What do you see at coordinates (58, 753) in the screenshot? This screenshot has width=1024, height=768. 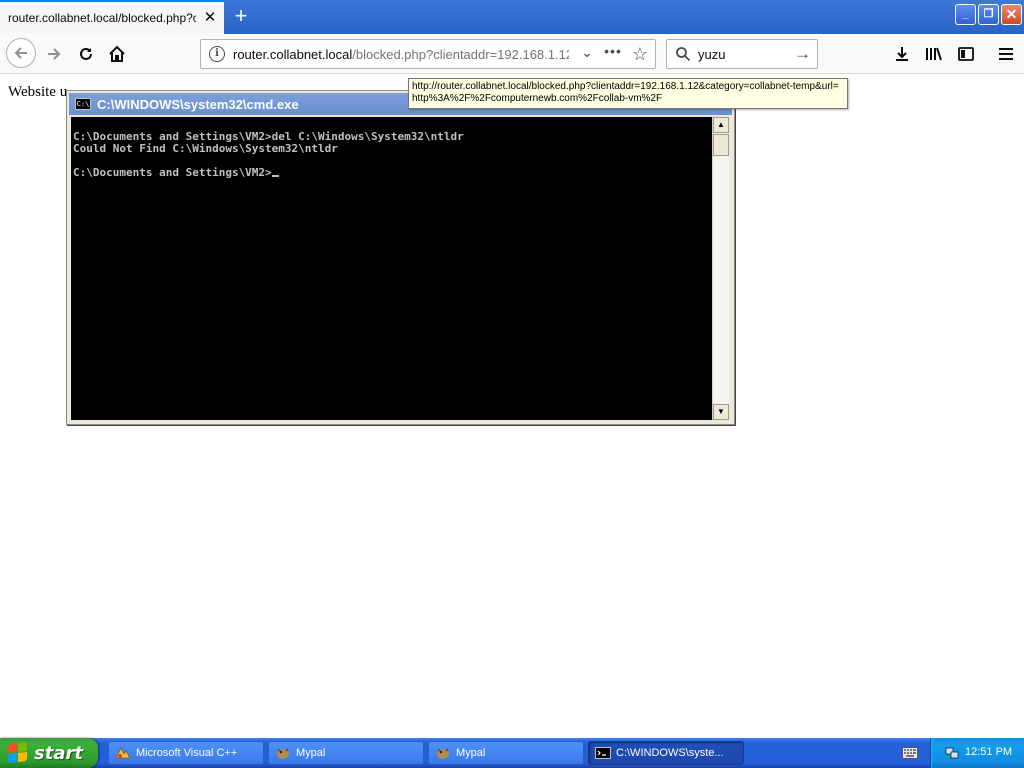 I see `start-label: start` at bounding box center [58, 753].